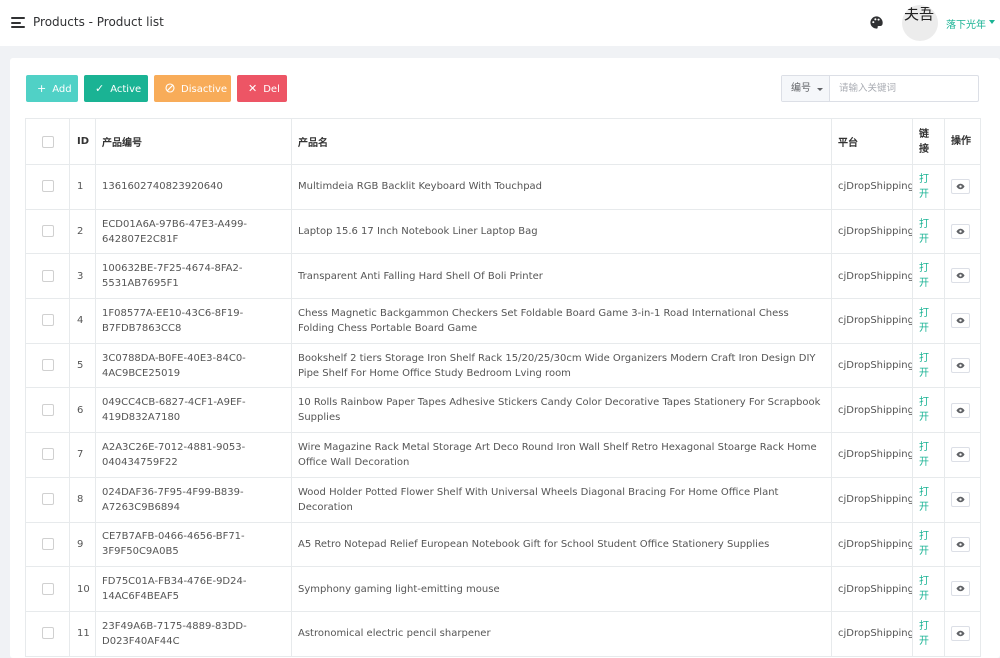  Describe the element at coordinates (192, 88) in the screenshot. I see `disactive-button: Disactive` at that location.